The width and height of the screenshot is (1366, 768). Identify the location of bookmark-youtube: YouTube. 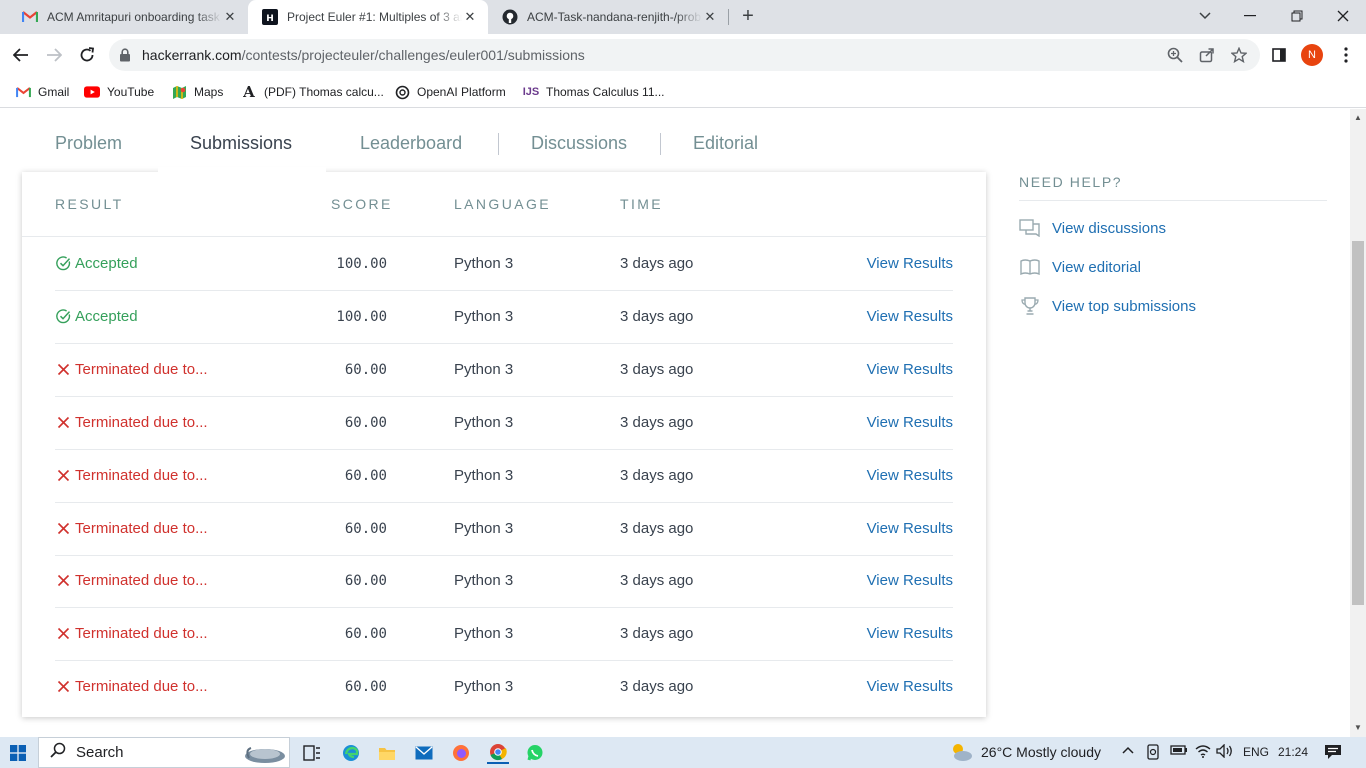
(119, 92).